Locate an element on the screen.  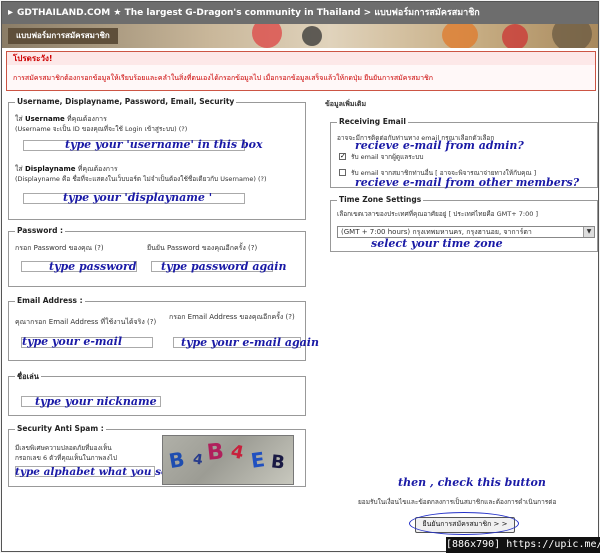
admin-email-label: รับ email จากผู้ดูแลระบบ is located at coordinates (387, 157).